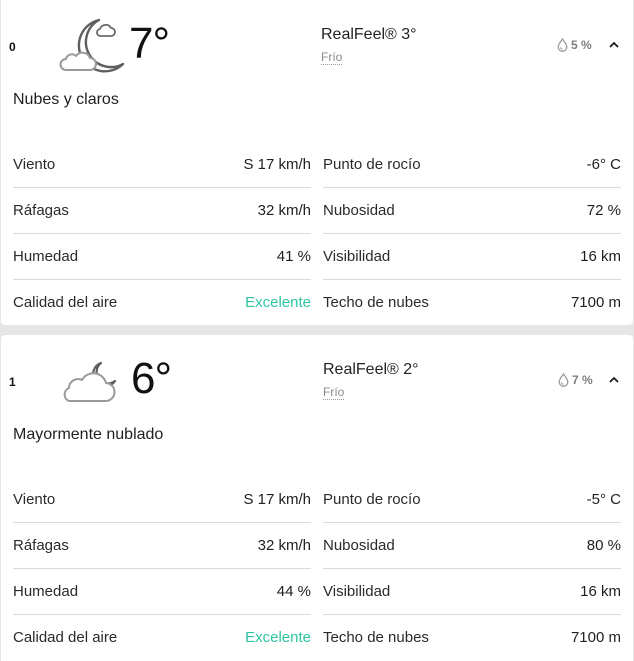 The width and height of the screenshot is (634, 661). What do you see at coordinates (94, 383) in the screenshot?
I see `cloud-moon-icon` at bounding box center [94, 383].